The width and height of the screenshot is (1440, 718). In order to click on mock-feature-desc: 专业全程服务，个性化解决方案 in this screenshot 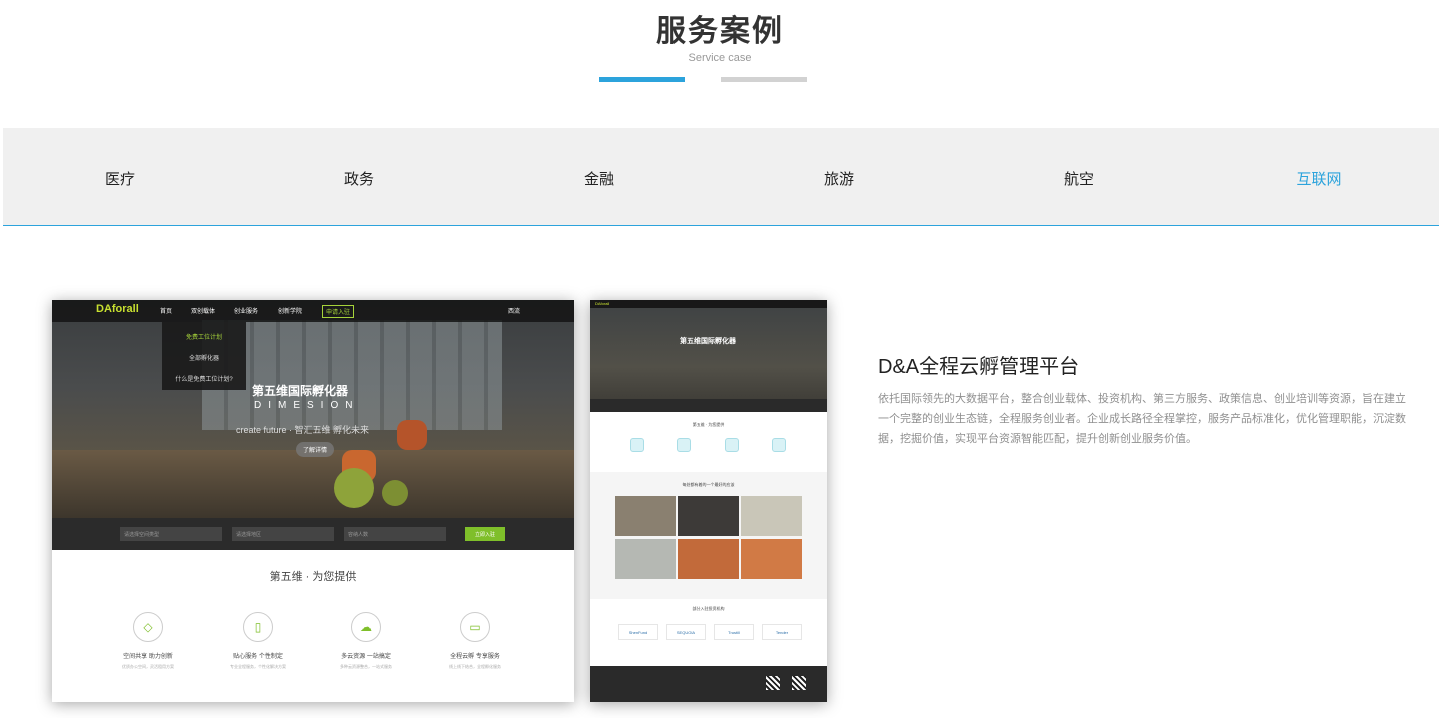, I will do `click(258, 666)`.